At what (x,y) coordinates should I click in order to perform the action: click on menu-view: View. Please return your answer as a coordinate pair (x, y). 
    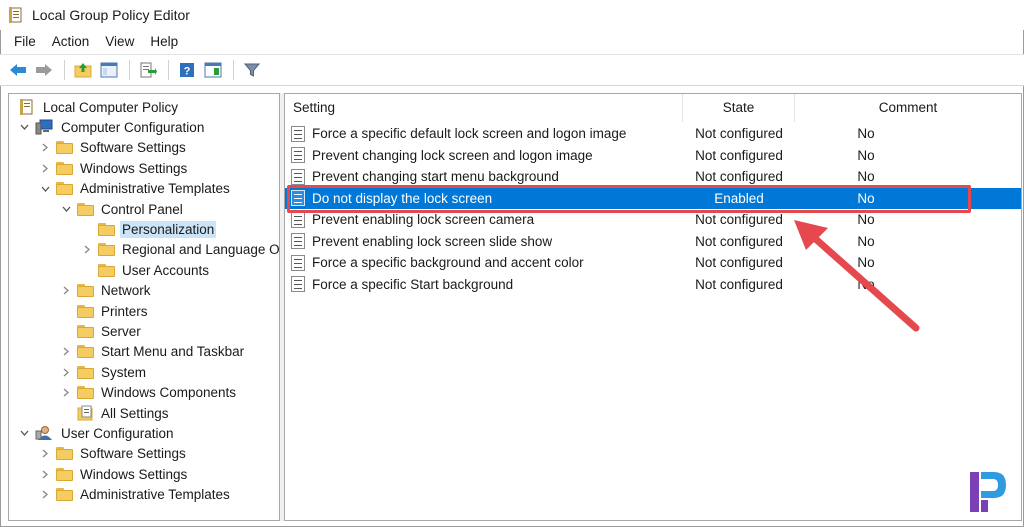
    Looking at the image, I should click on (119, 42).